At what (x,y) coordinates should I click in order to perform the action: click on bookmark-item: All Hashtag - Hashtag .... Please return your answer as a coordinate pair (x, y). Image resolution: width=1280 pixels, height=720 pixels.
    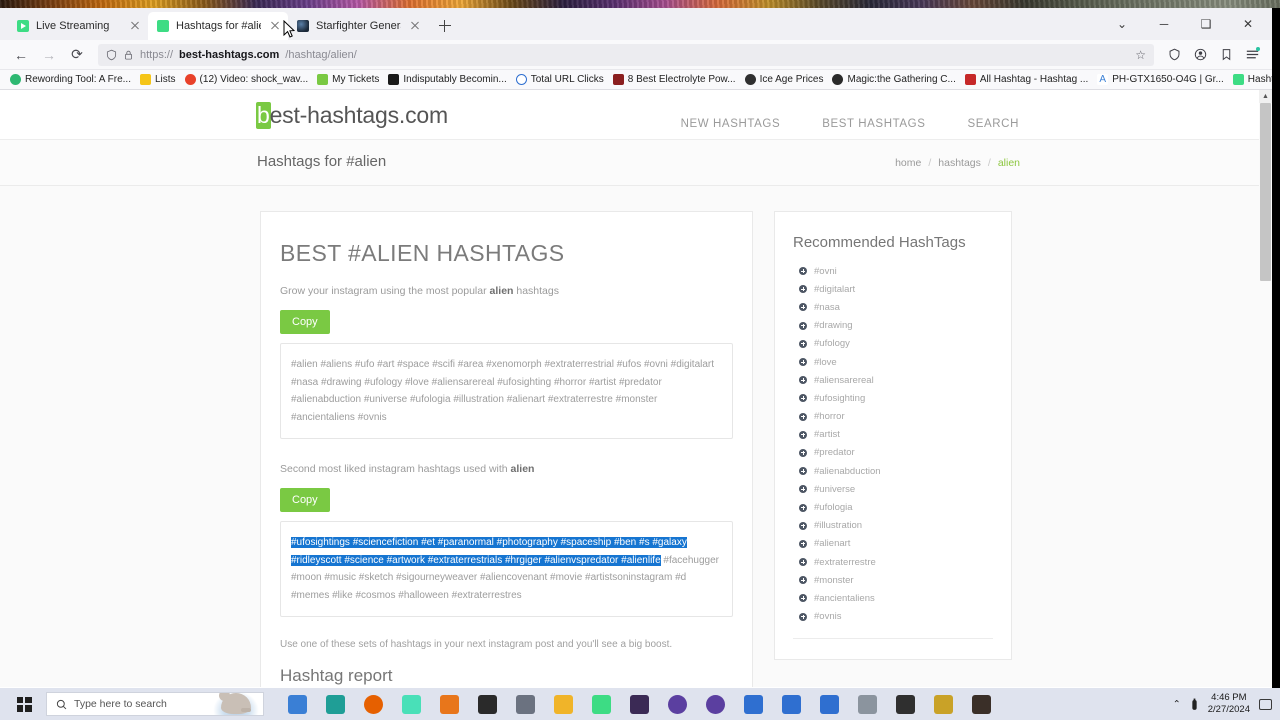
    Looking at the image, I should click on (1026, 80).